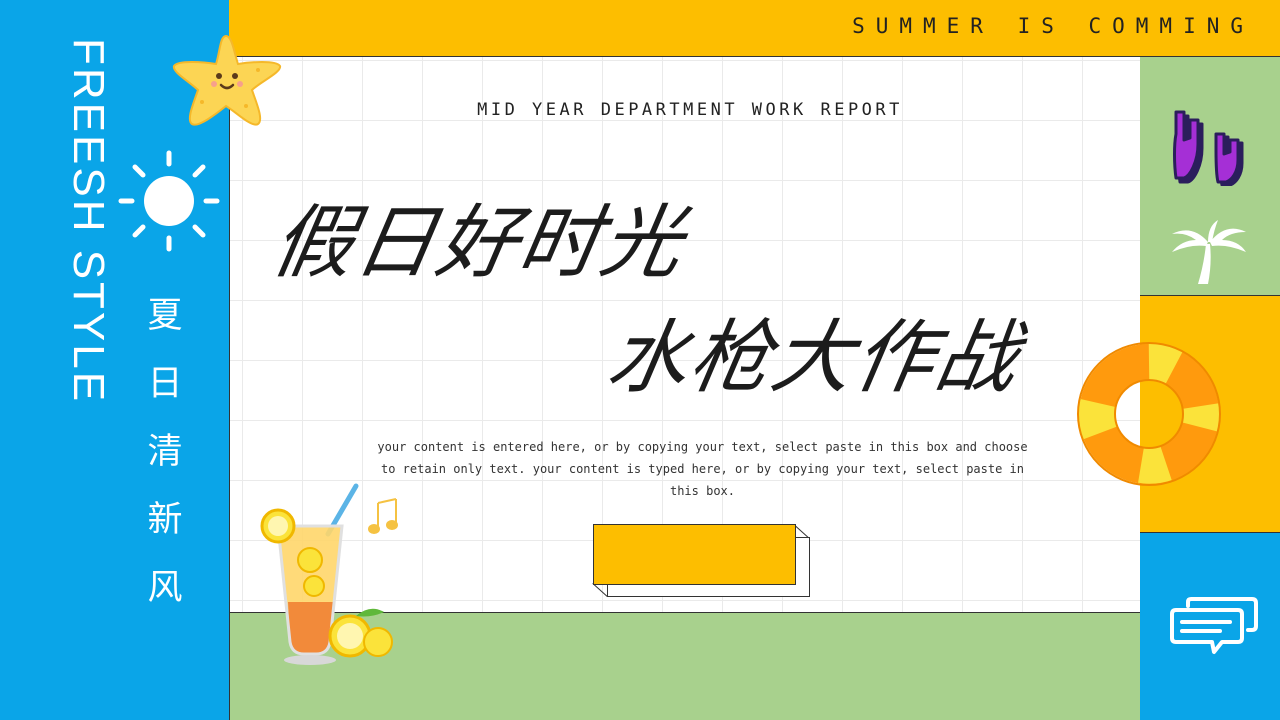 The image size is (1280, 720). I want to click on sidebar-english-title-text: FREESH STYLE, so click(88, 221).